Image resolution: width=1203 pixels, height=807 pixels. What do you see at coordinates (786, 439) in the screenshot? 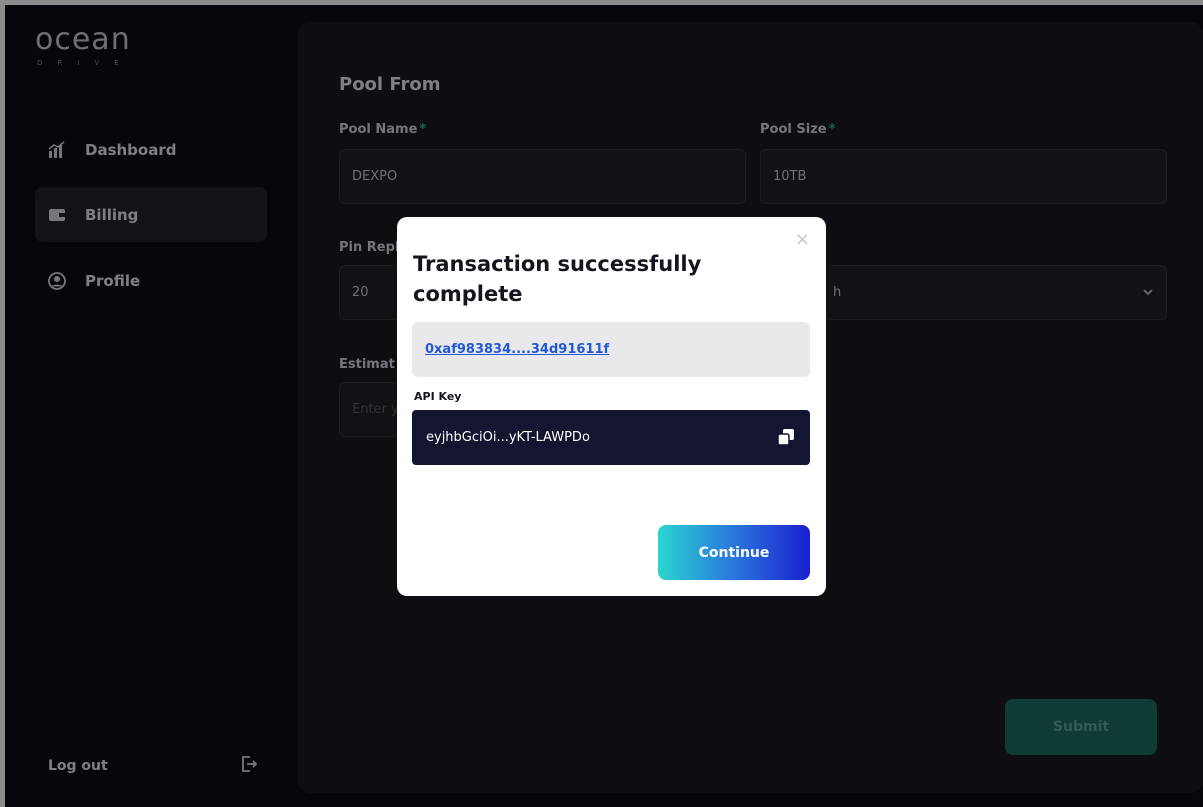
I see `copy-icon` at bounding box center [786, 439].